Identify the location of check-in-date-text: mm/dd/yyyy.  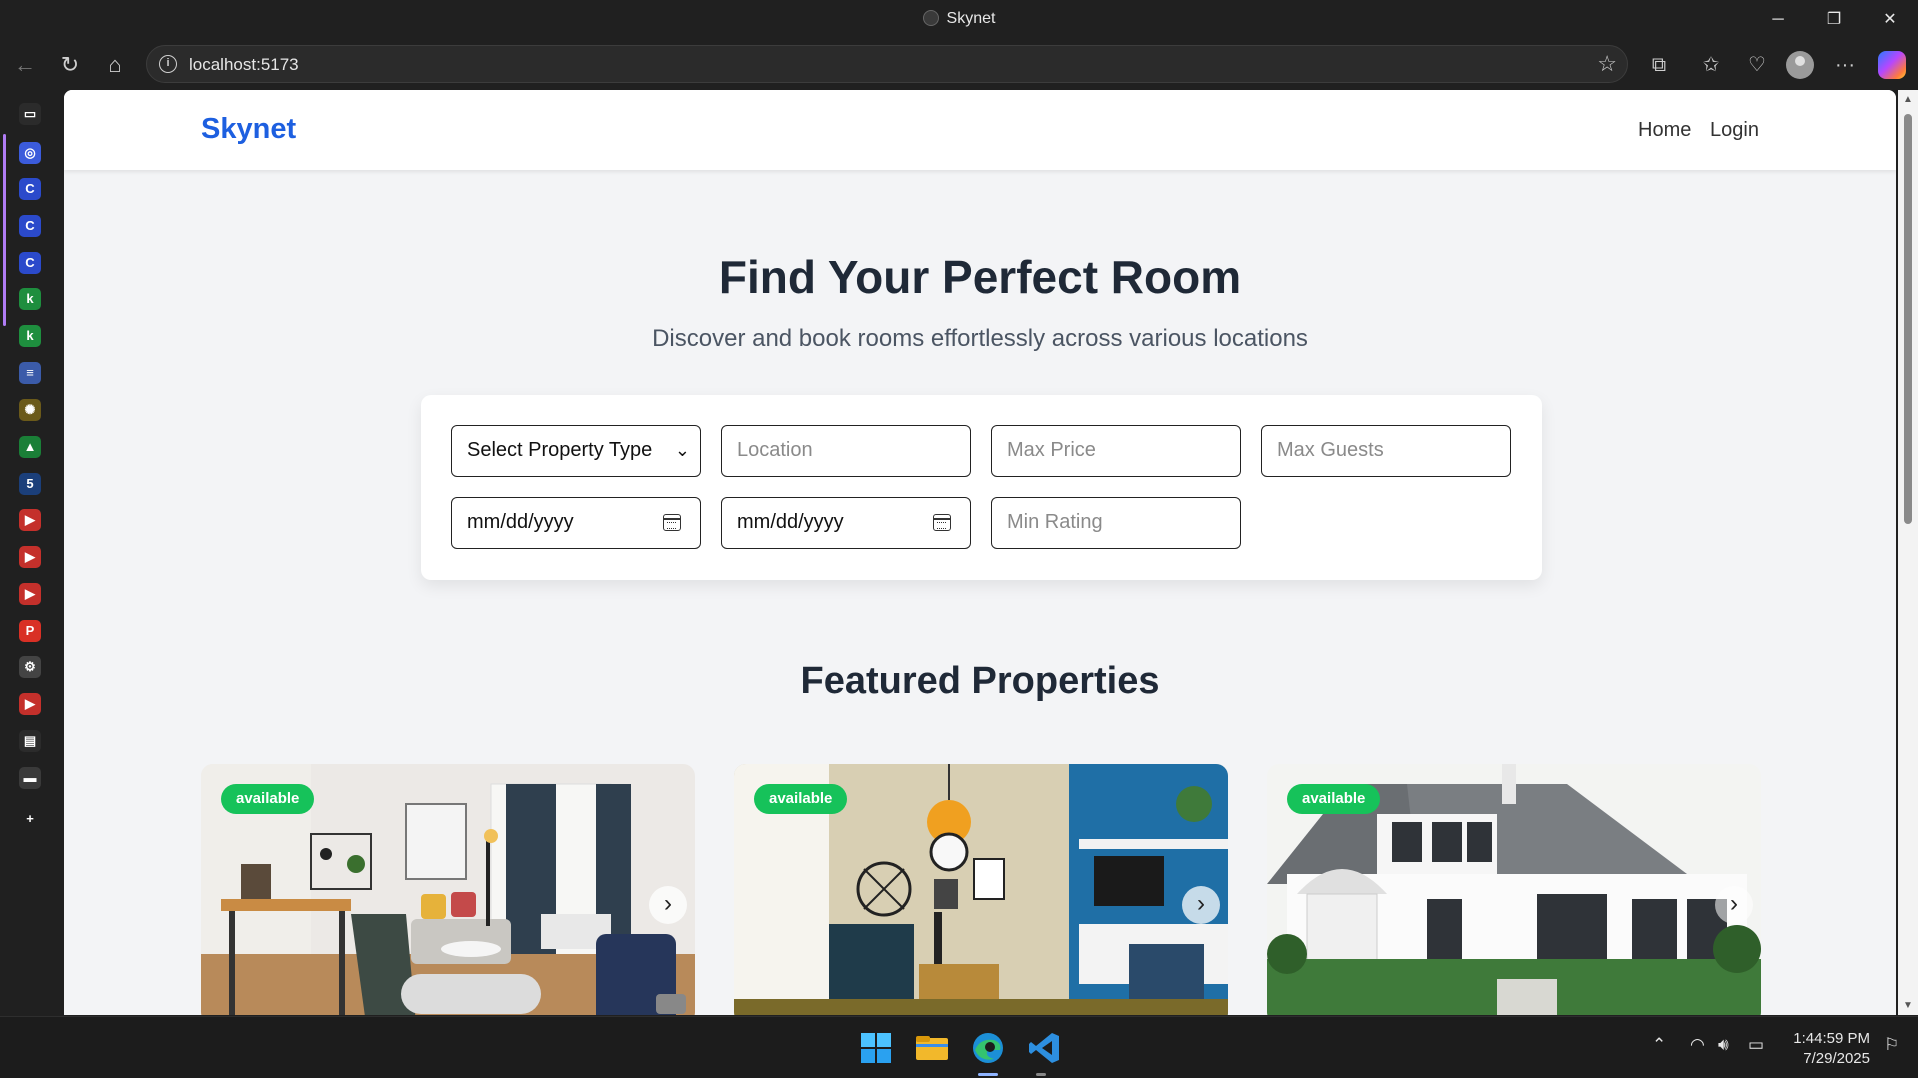
(520, 522).